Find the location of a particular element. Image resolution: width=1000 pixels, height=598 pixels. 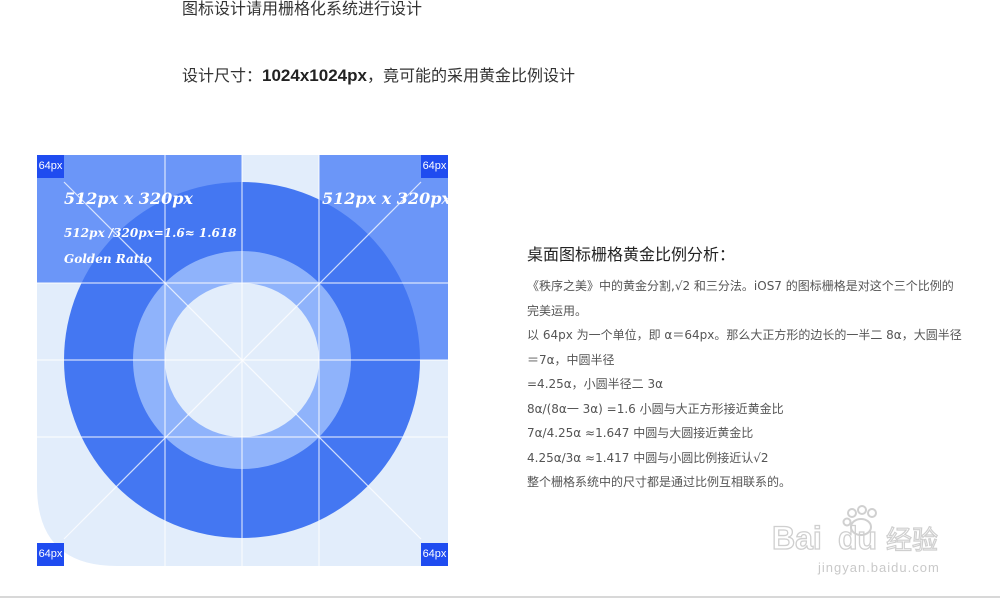

intro-line-2: 设计尺寸：1024x1024px，竟可能的采用黄金比例设计 is located at coordinates (378, 76).